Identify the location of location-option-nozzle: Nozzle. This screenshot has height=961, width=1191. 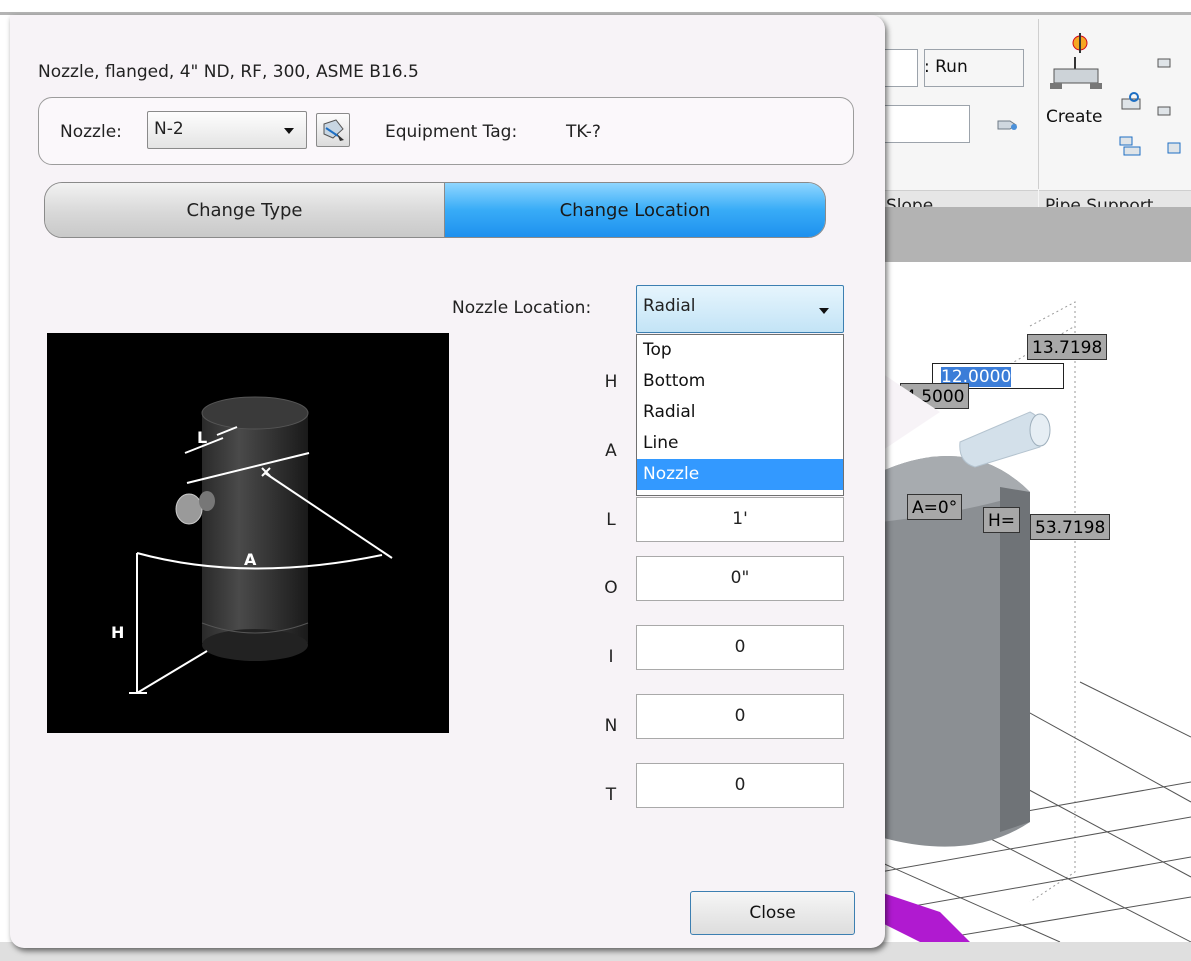
(740, 474).